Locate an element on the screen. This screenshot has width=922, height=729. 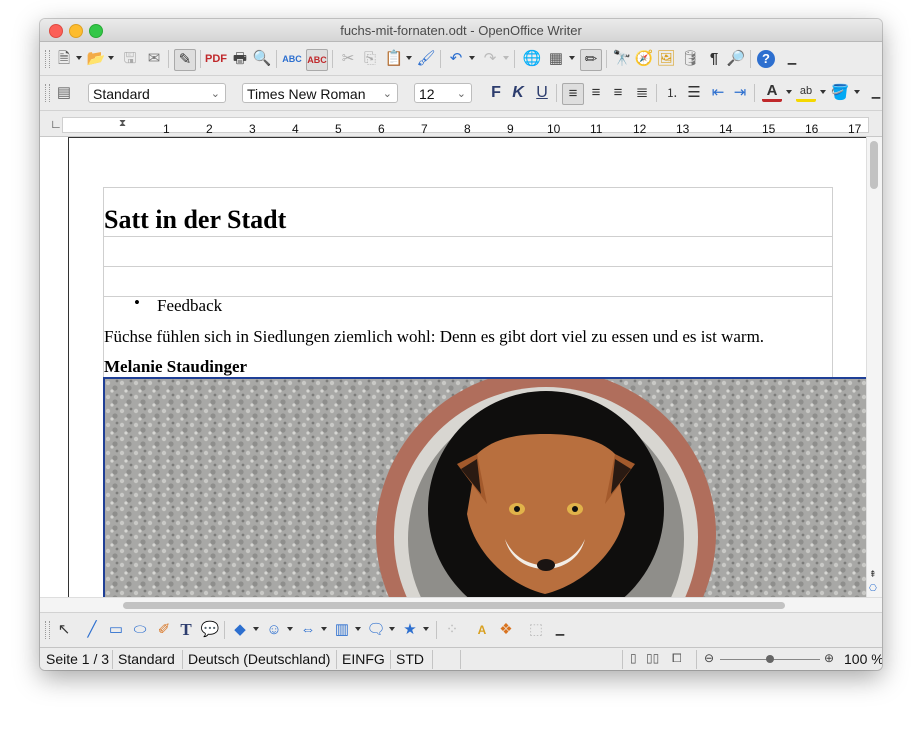
bold-button: F is located at coordinates (496, 93).